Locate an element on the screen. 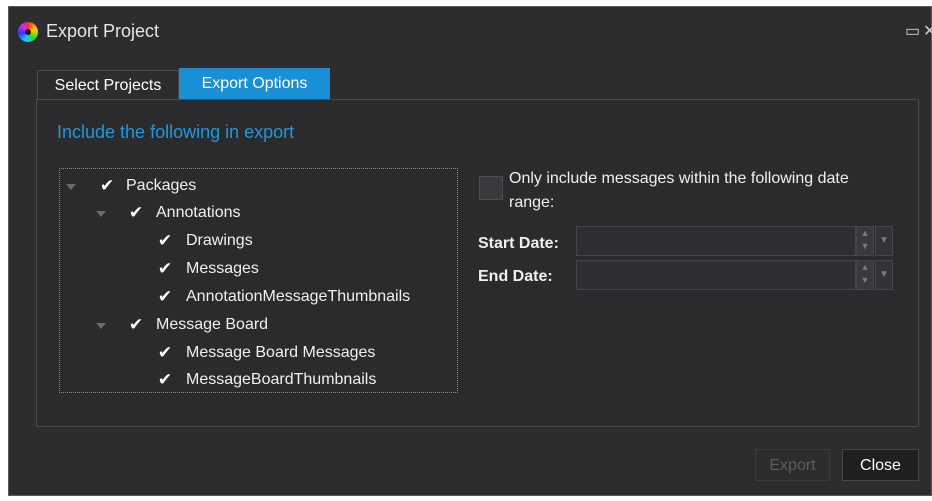 This screenshot has height=501, width=932. tab-export-options: Export Options is located at coordinates (254, 84).